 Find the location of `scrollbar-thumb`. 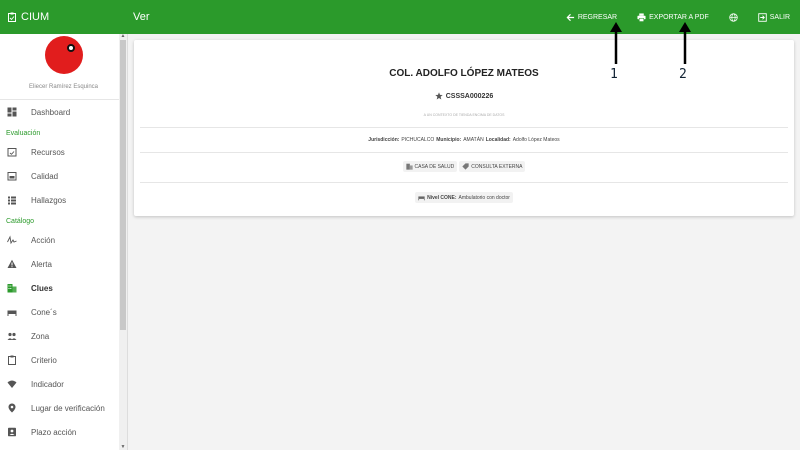

scrollbar-thumb is located at coordinates (123, 185).